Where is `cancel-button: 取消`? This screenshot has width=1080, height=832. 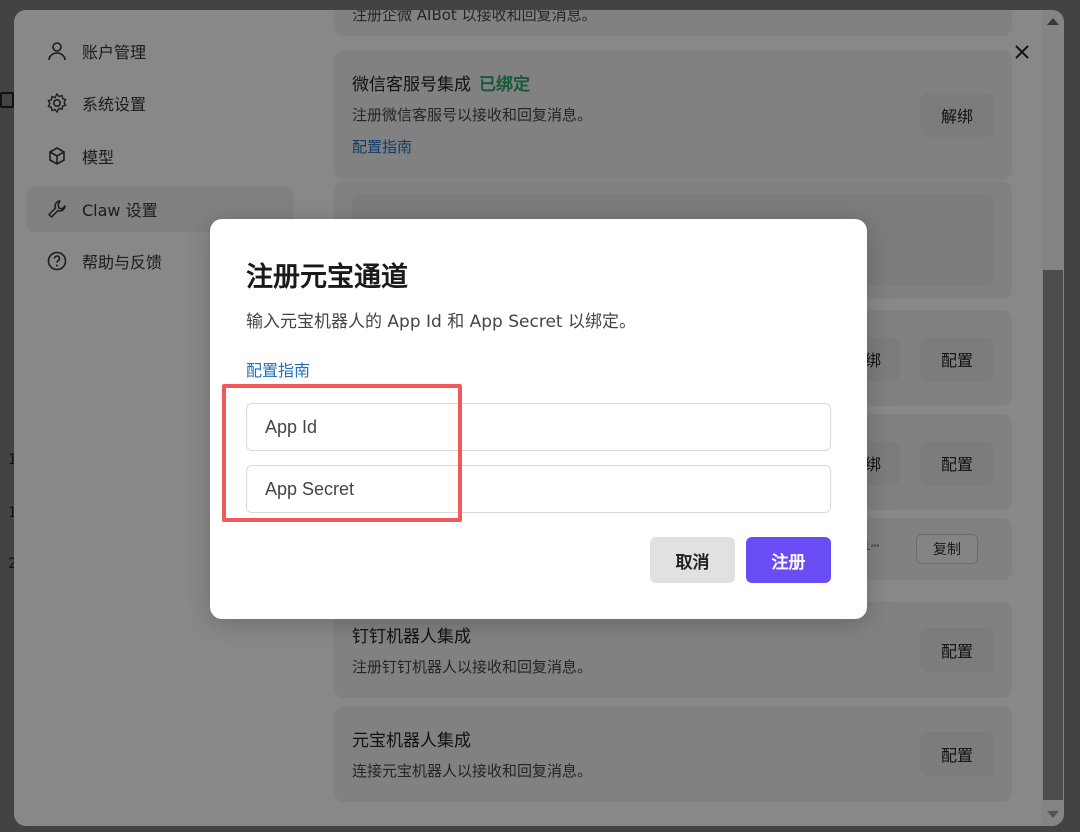
cancel-button: 取消 is located at coordinates (692, 560).